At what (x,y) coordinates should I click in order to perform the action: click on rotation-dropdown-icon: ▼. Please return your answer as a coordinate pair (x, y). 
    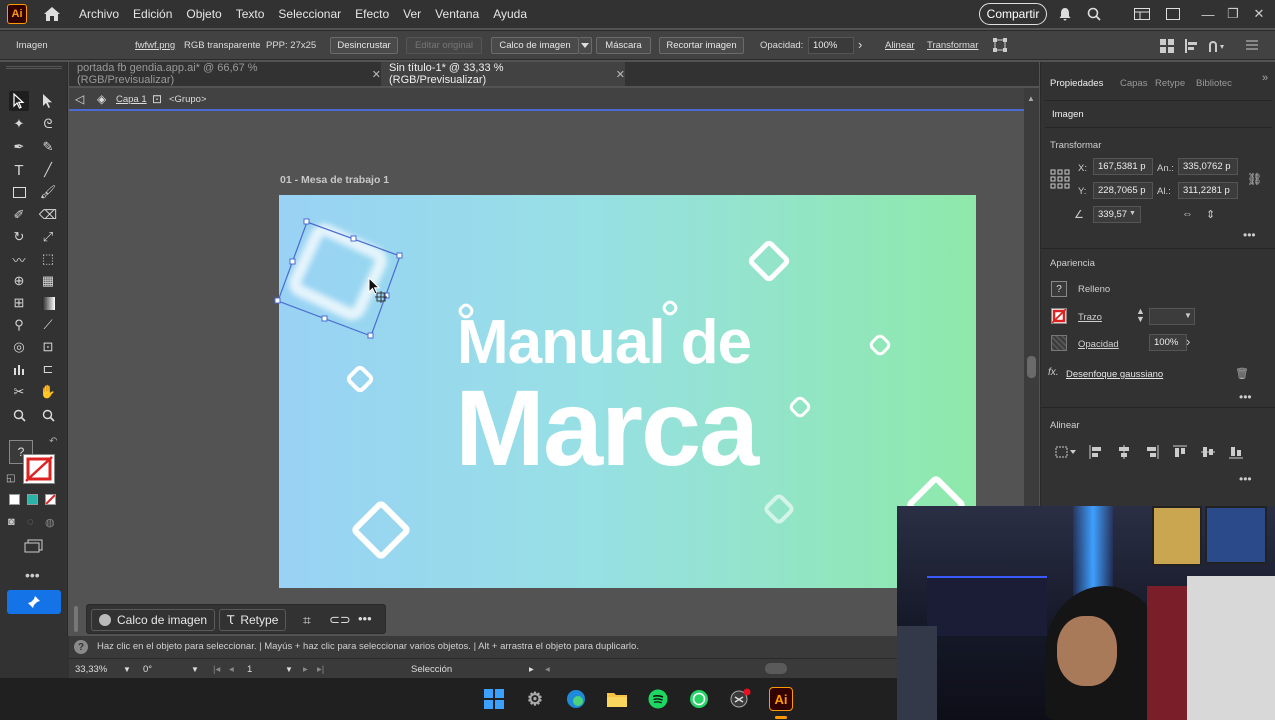
    Looking at the image, I should click on (195, 669).